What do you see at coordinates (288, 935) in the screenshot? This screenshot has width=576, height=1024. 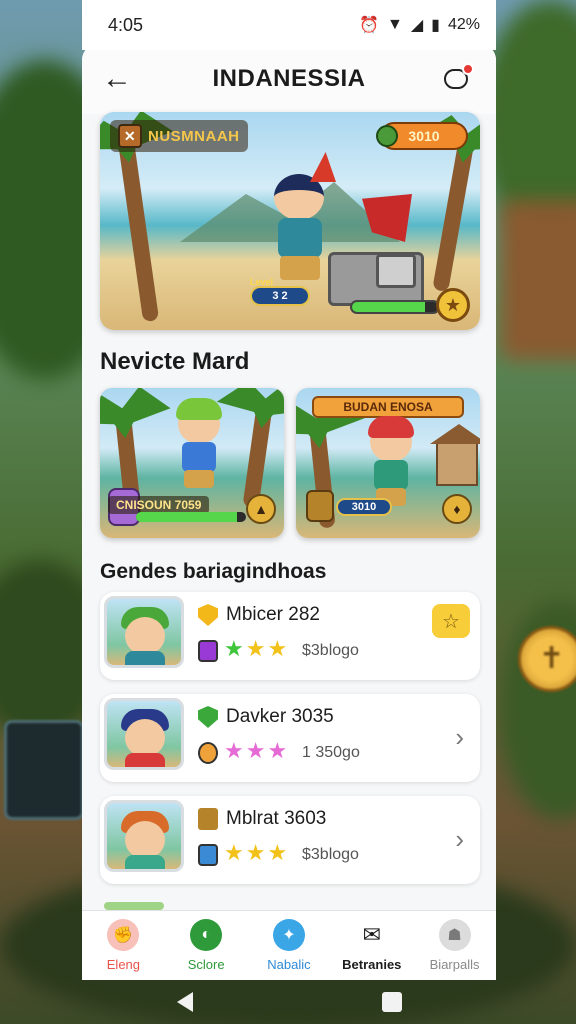 I see `compass-icon: ✦` at bounding box center [288, 935].